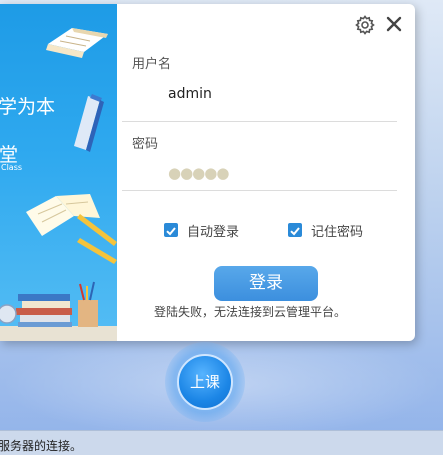 This screenshot has width=443, height=455. I want to click on close-button, so click(394, 24).